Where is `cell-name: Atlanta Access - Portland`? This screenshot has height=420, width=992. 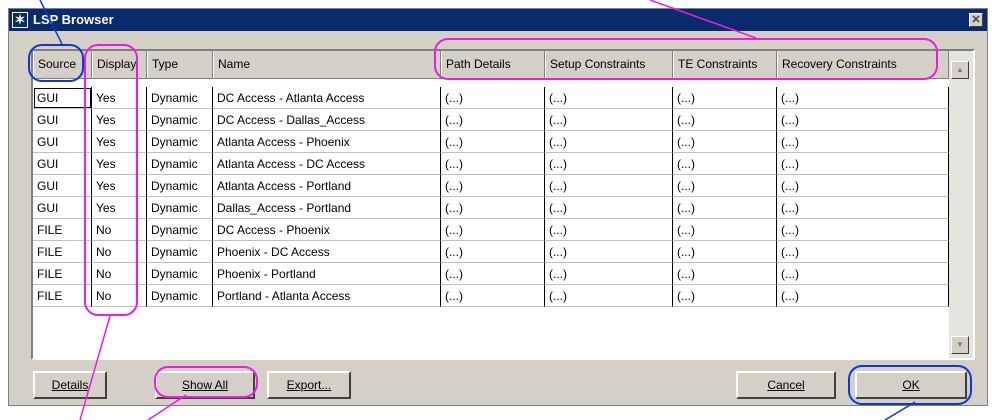
cell-name: Atlanta Access - Portland is located at coordinates (327, 186).